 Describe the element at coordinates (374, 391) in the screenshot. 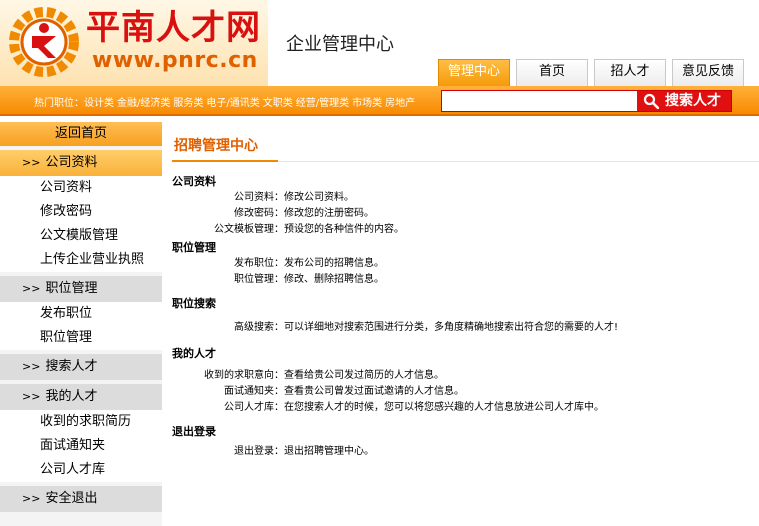

I see `row-desc: 查看贵公司曾发过面试邀请的人才信息。` at that location.